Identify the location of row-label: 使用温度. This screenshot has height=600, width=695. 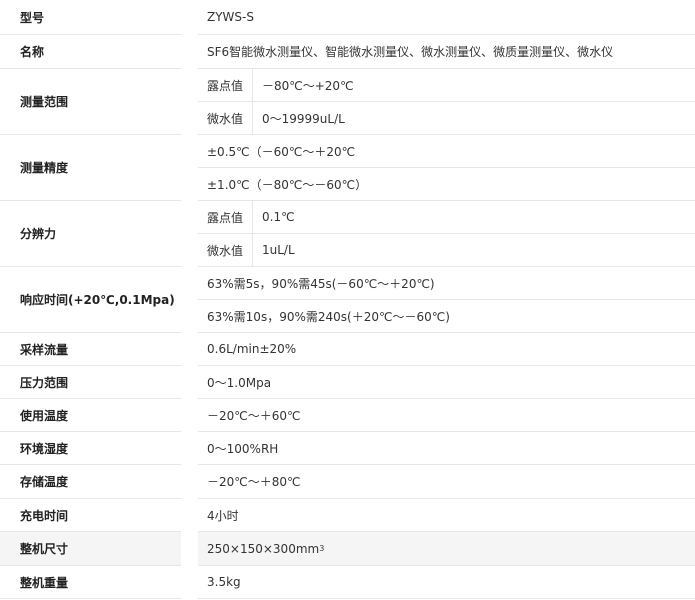
(44, 415).